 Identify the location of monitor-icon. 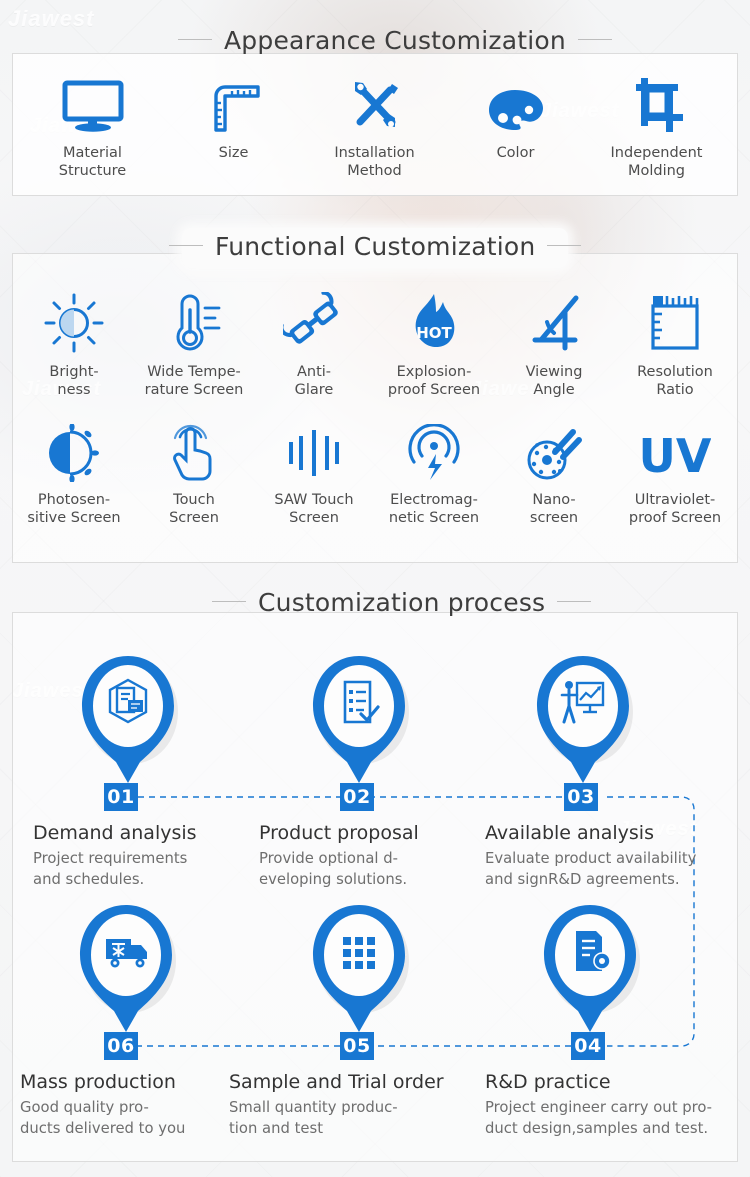
(93, 105).